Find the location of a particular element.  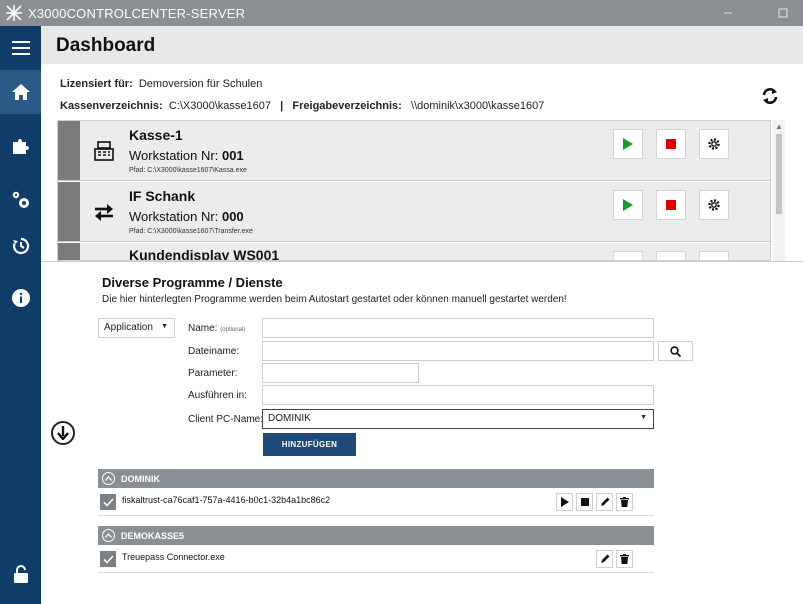

group-header-dominik: DOMINIK is located at coordinates (376, 478).